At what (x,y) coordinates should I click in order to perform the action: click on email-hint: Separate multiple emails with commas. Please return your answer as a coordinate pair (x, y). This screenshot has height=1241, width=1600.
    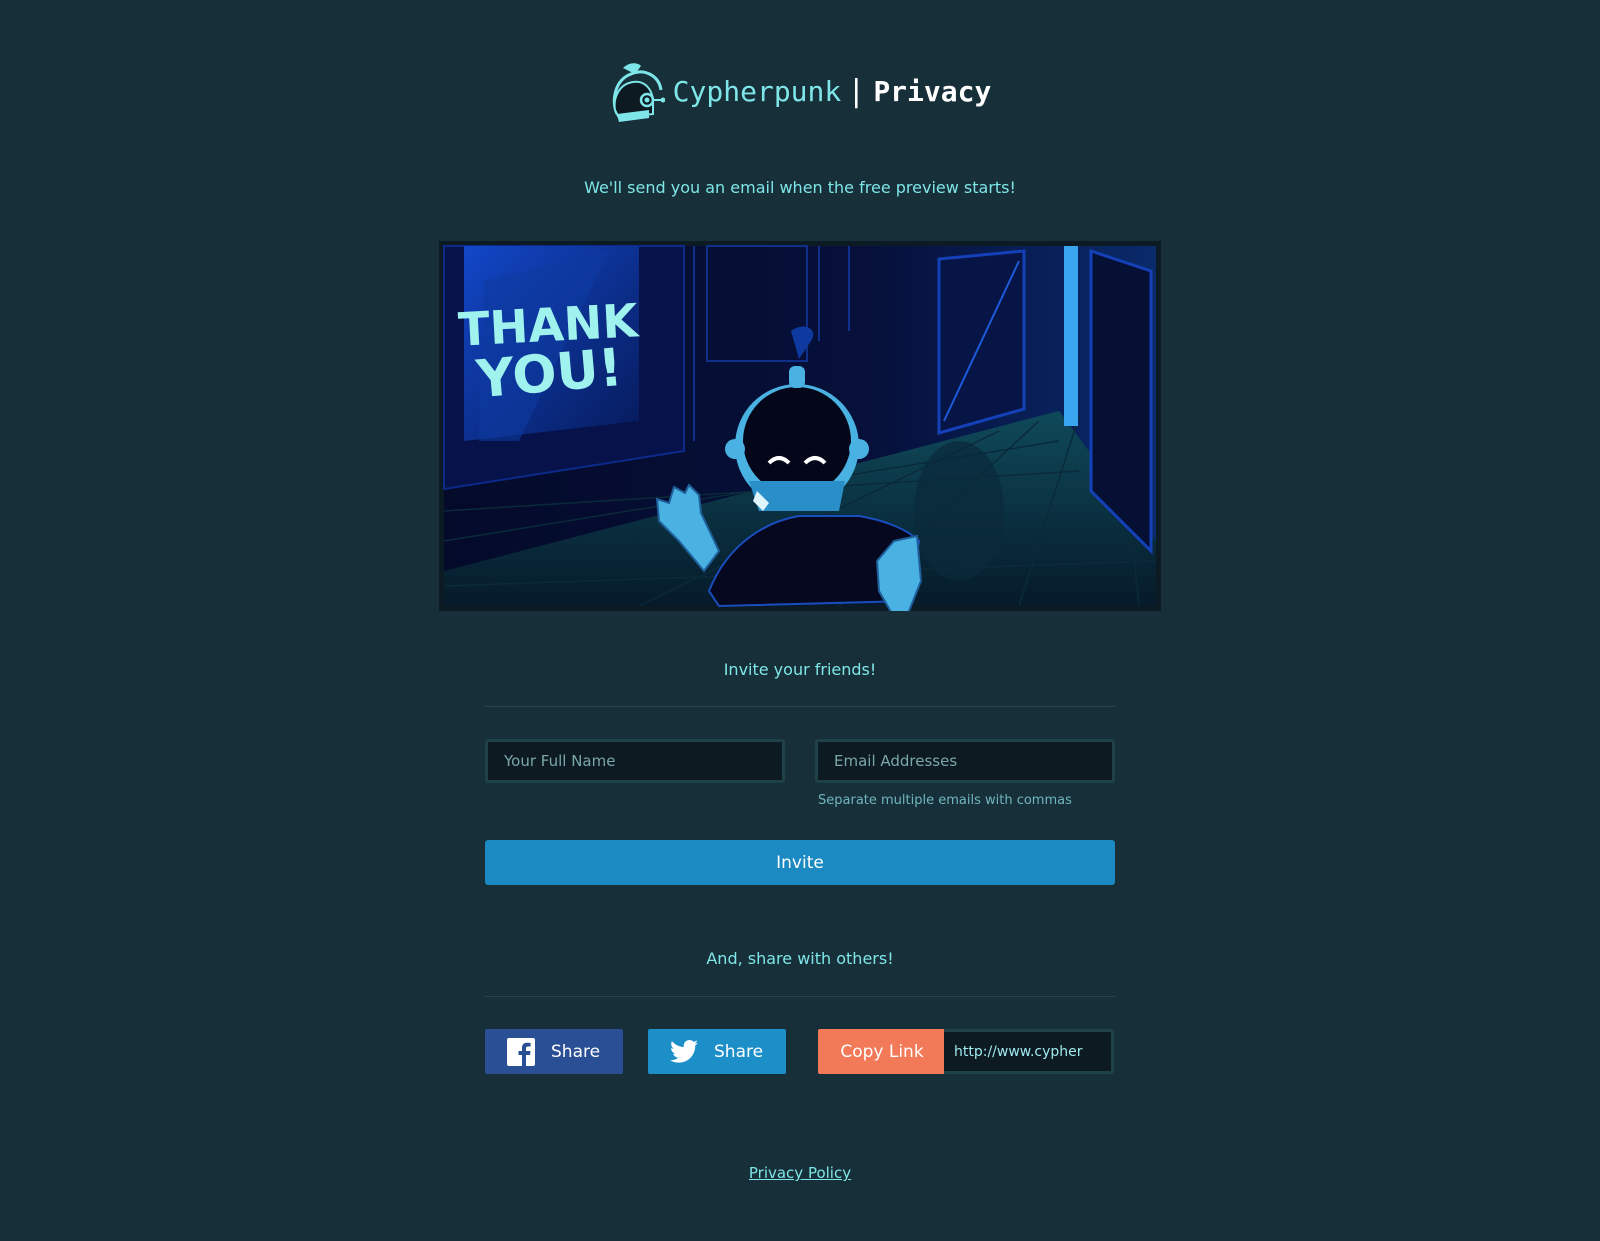
    Looking at the image, I should click on (945, 800).